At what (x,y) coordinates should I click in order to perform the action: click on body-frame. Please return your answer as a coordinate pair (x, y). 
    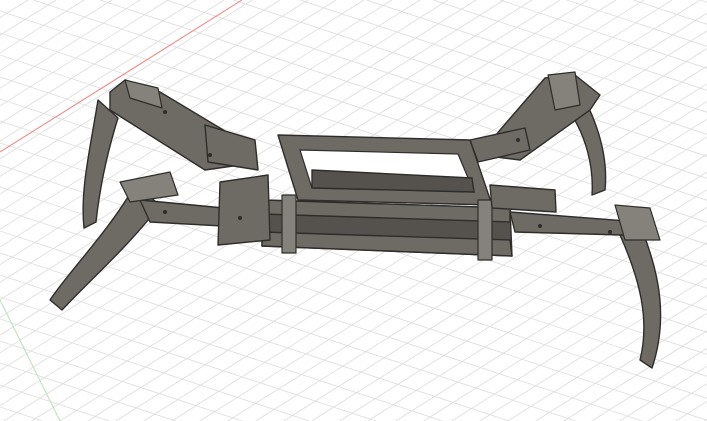
    Looking at the image, I should click on (387, 197).